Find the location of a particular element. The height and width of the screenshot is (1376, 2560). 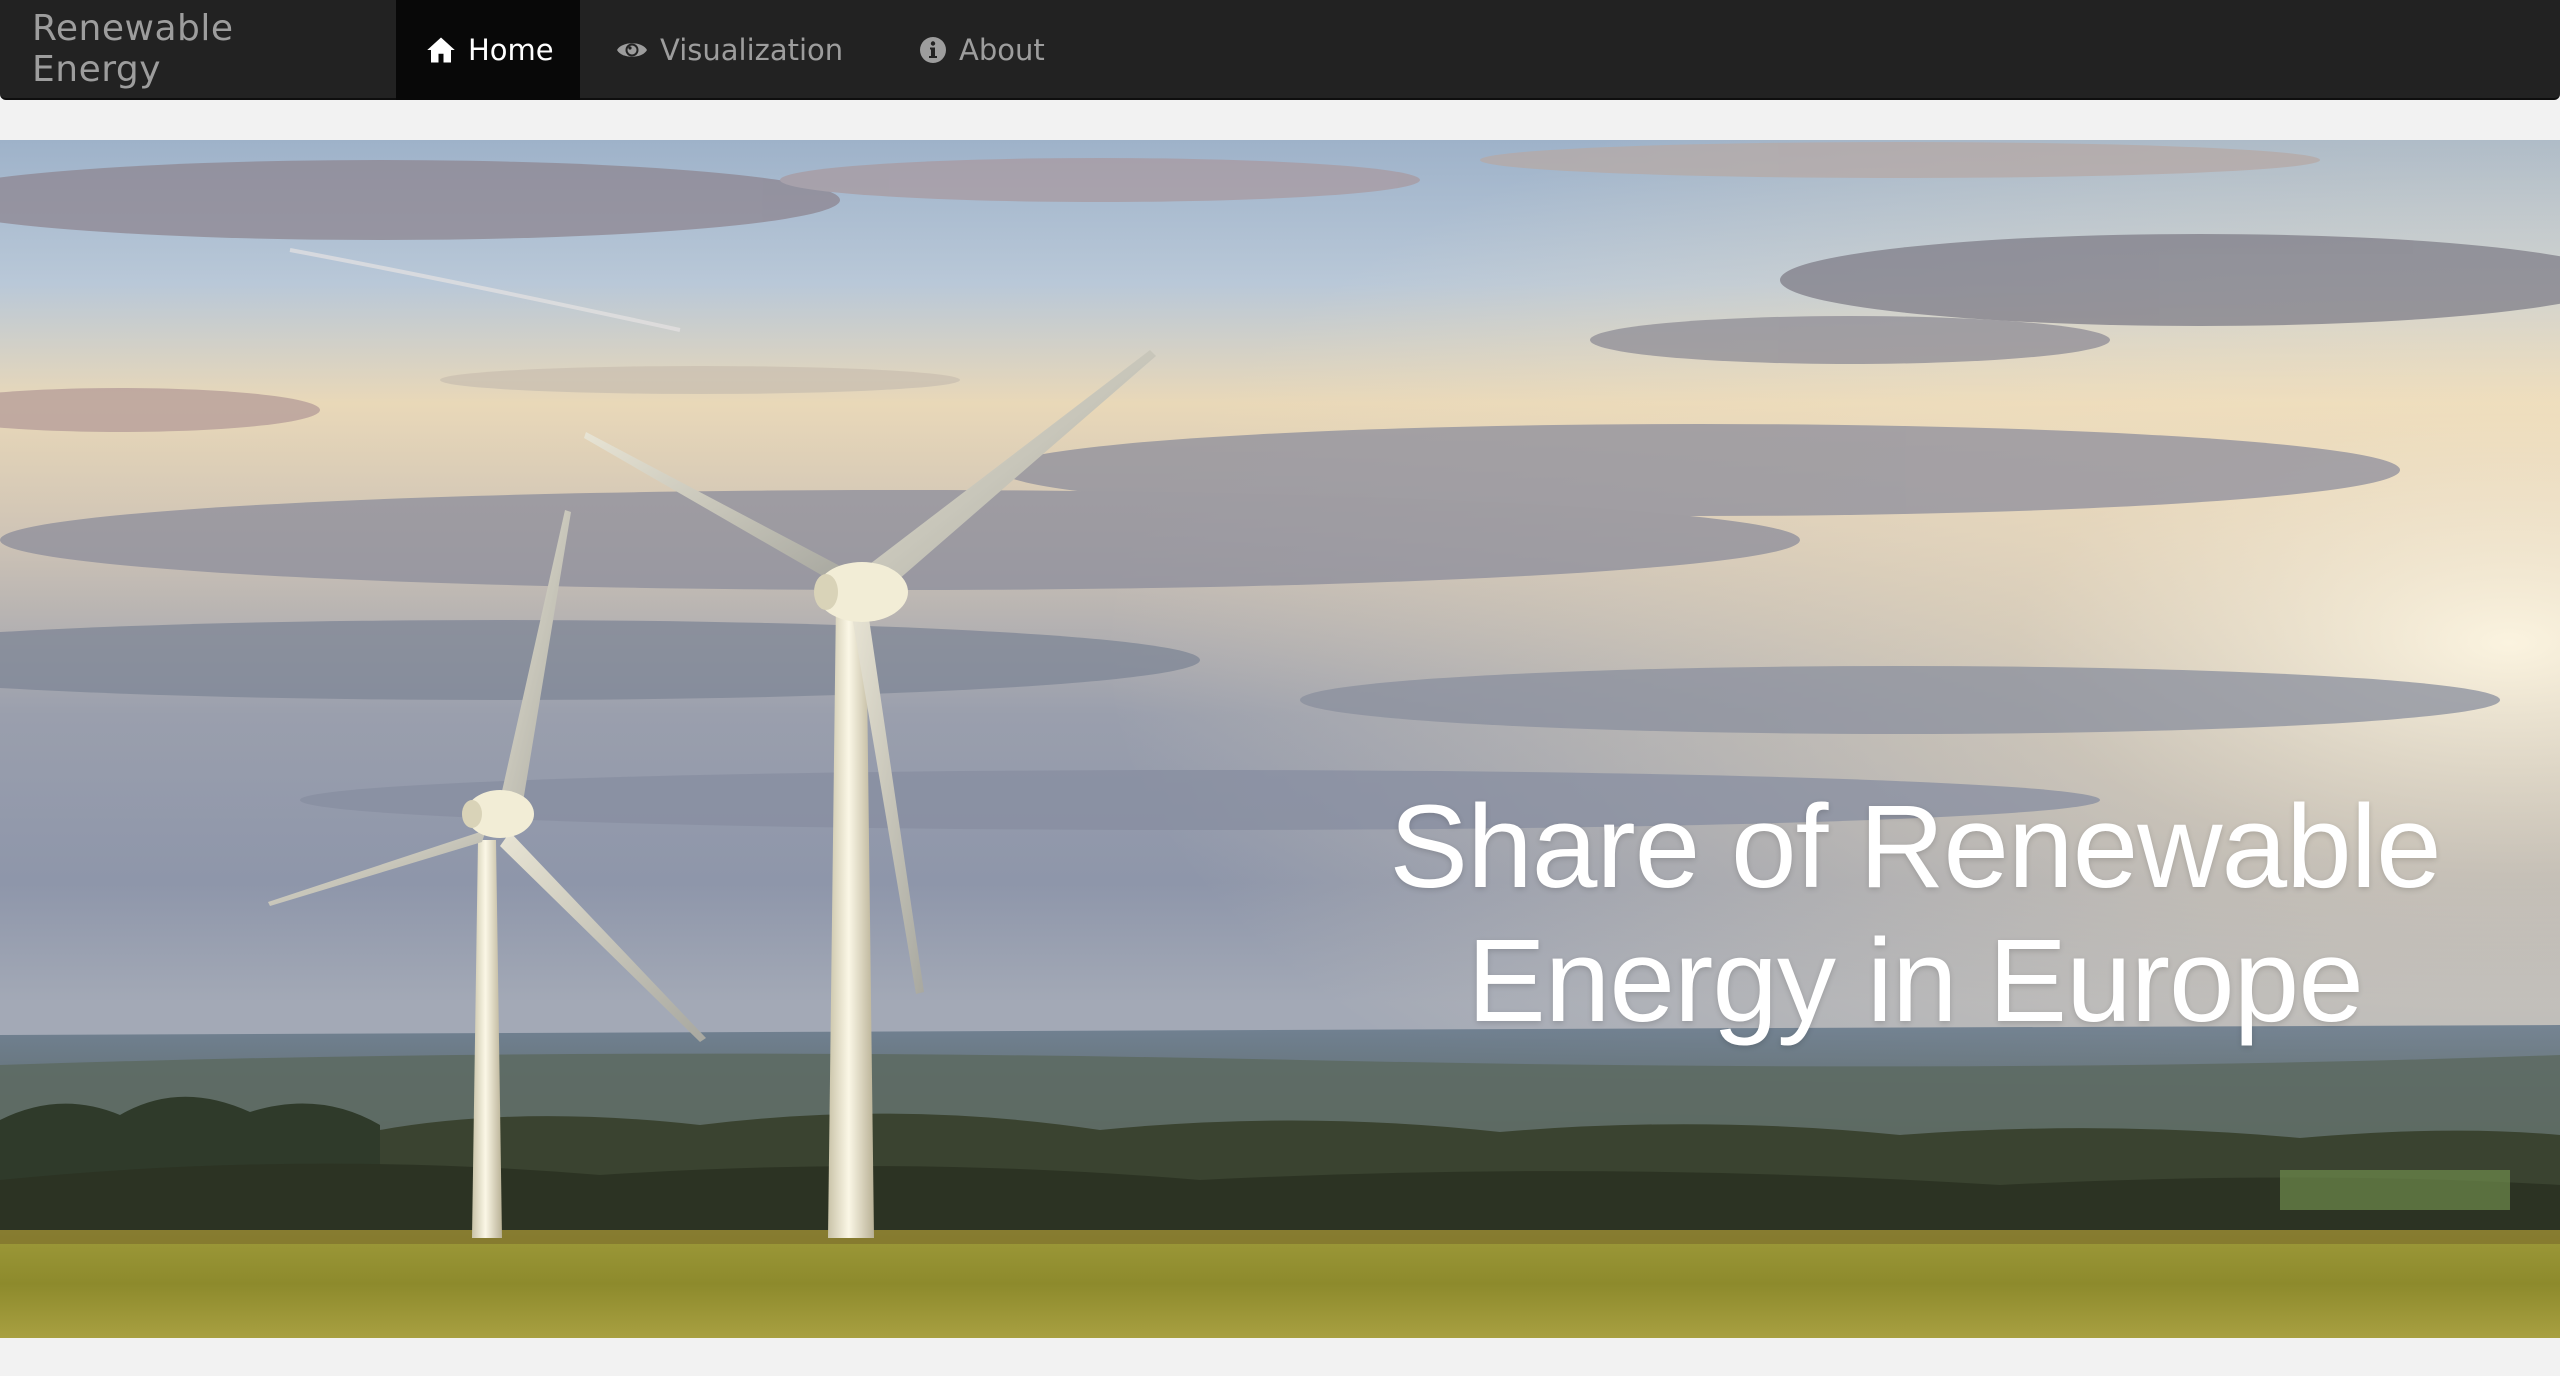

nav-home: Home is located at coordinates (488, 50).